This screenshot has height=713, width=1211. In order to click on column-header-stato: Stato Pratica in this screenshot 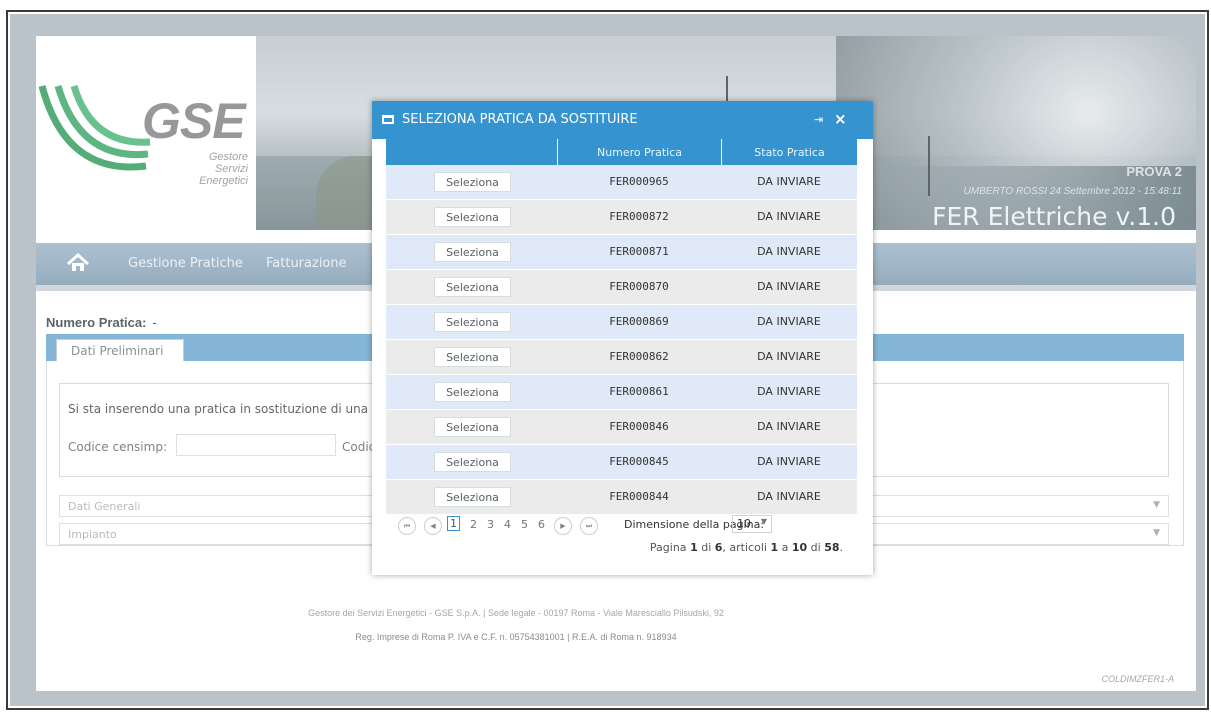, I will do `click(789, 152)`.